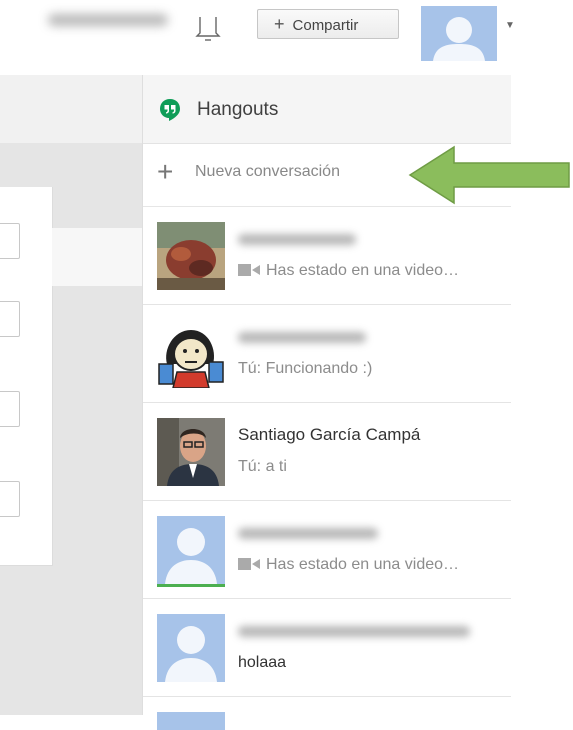  What do you see at coordinates (510, 25) in the screenshot?
I see `chevron-down-icon: ▼` at bounding box center [510, 25].